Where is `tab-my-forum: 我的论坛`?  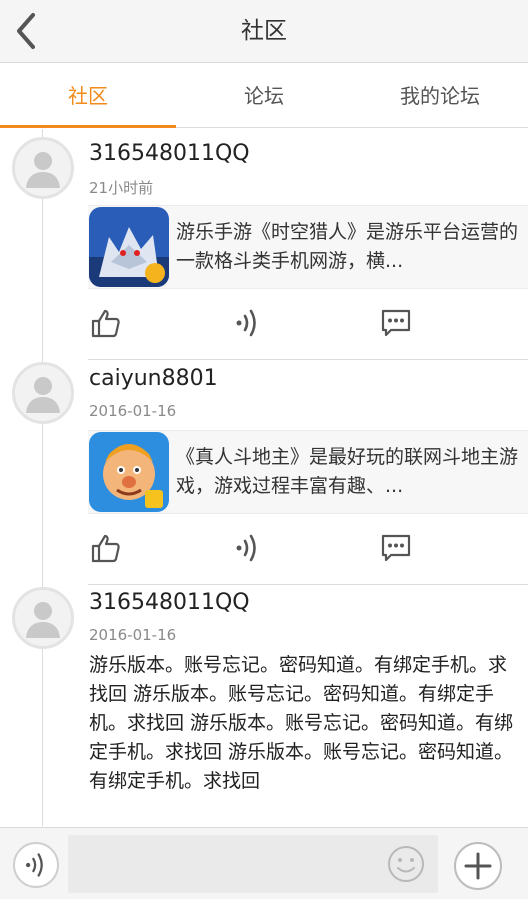
tab-my-forum: 我的论坛 is located at coordinates (440, 95).